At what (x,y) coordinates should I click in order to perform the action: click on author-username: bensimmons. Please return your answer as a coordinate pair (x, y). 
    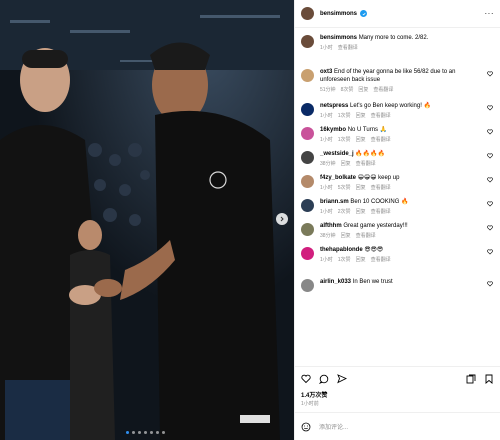
    Looking at the image, I should click on (344, 13).